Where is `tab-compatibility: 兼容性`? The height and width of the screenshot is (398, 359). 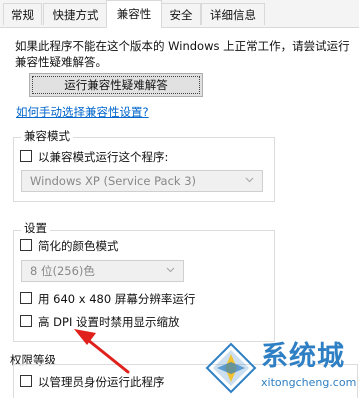
tab-compatibility: 兼容性 is located at coordinates (134, 14).